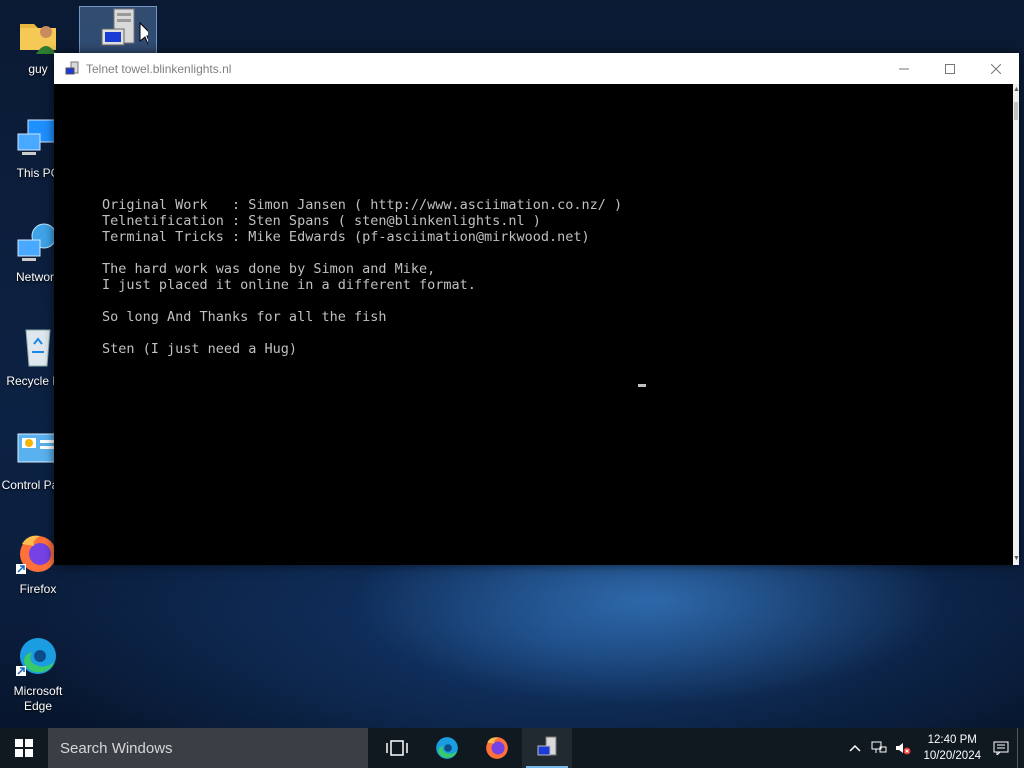 Image resolution: width=1024 pixels, height=768 pixels. I want to click on show-desktop-button, so click(1020, 748).